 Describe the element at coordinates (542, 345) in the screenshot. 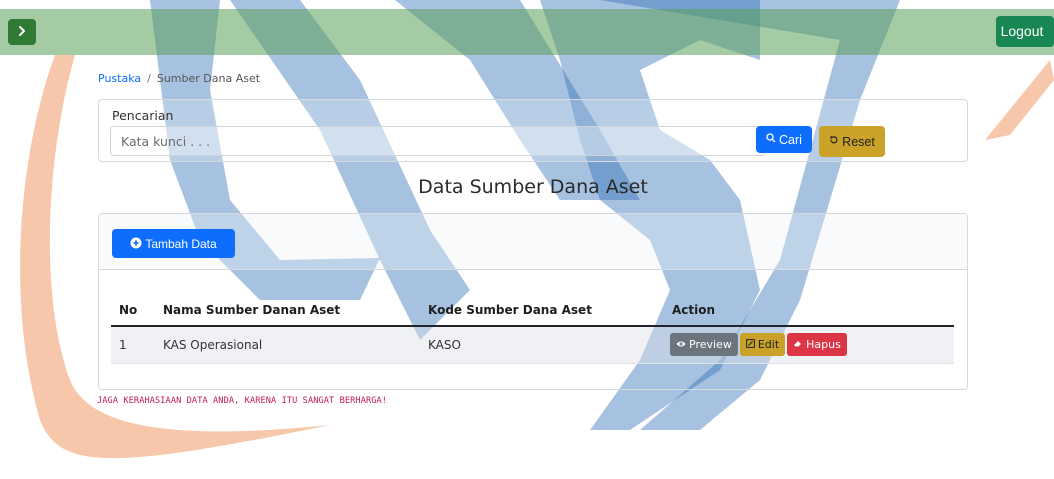

I see `cell-kode: KASO` at that location.